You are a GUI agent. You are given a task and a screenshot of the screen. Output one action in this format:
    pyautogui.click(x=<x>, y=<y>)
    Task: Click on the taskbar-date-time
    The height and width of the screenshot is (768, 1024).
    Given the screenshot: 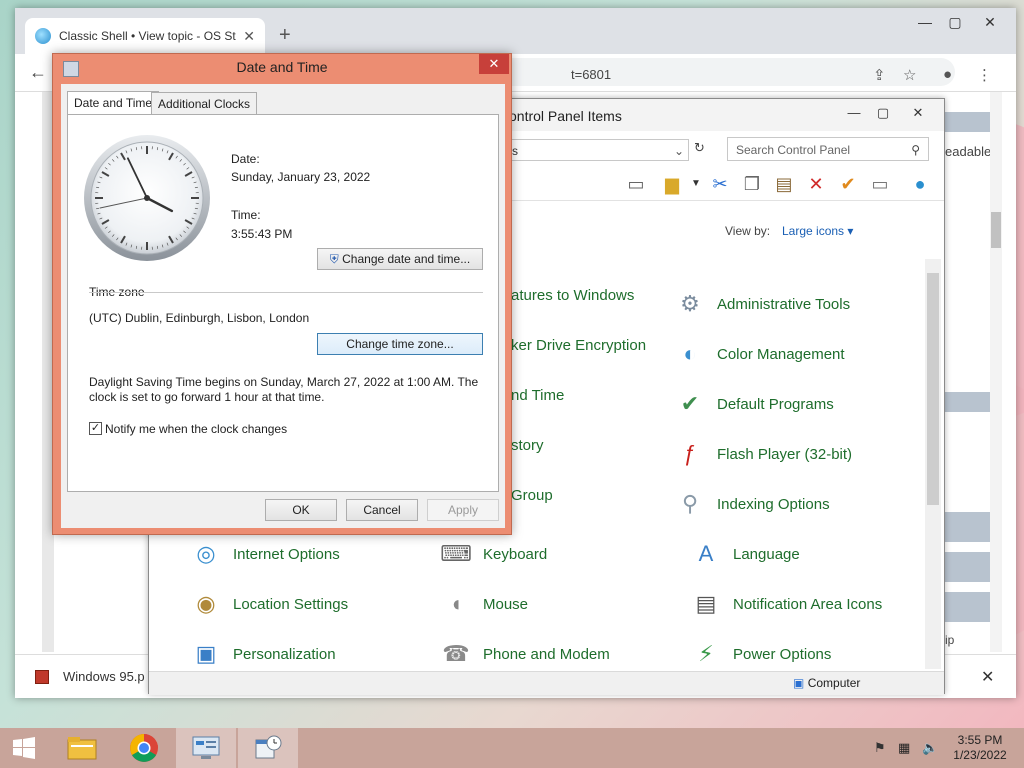 What is the action you would take?
    pyautogui.click(x=268, y=748)
    